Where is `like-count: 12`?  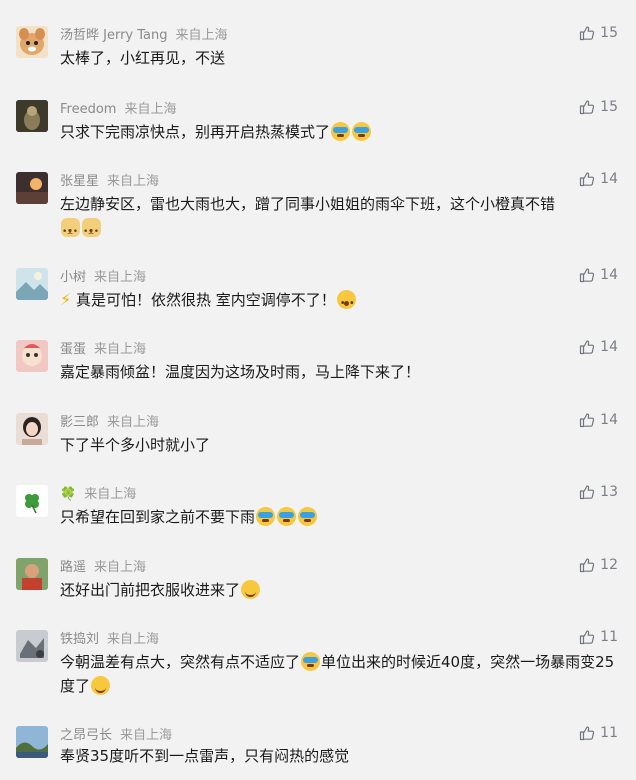
like-count: 12 is located at coordinates (609, 565).